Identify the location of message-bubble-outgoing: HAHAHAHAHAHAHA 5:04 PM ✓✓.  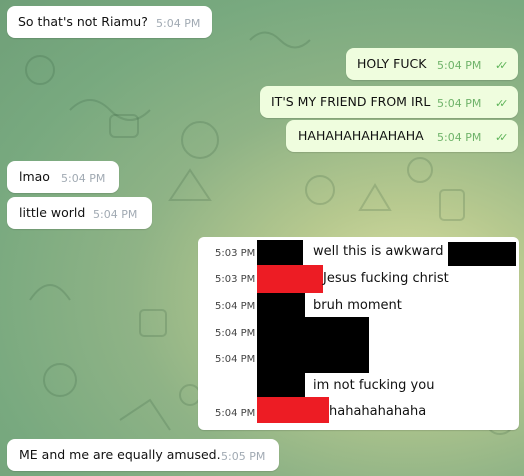
(402, 136).